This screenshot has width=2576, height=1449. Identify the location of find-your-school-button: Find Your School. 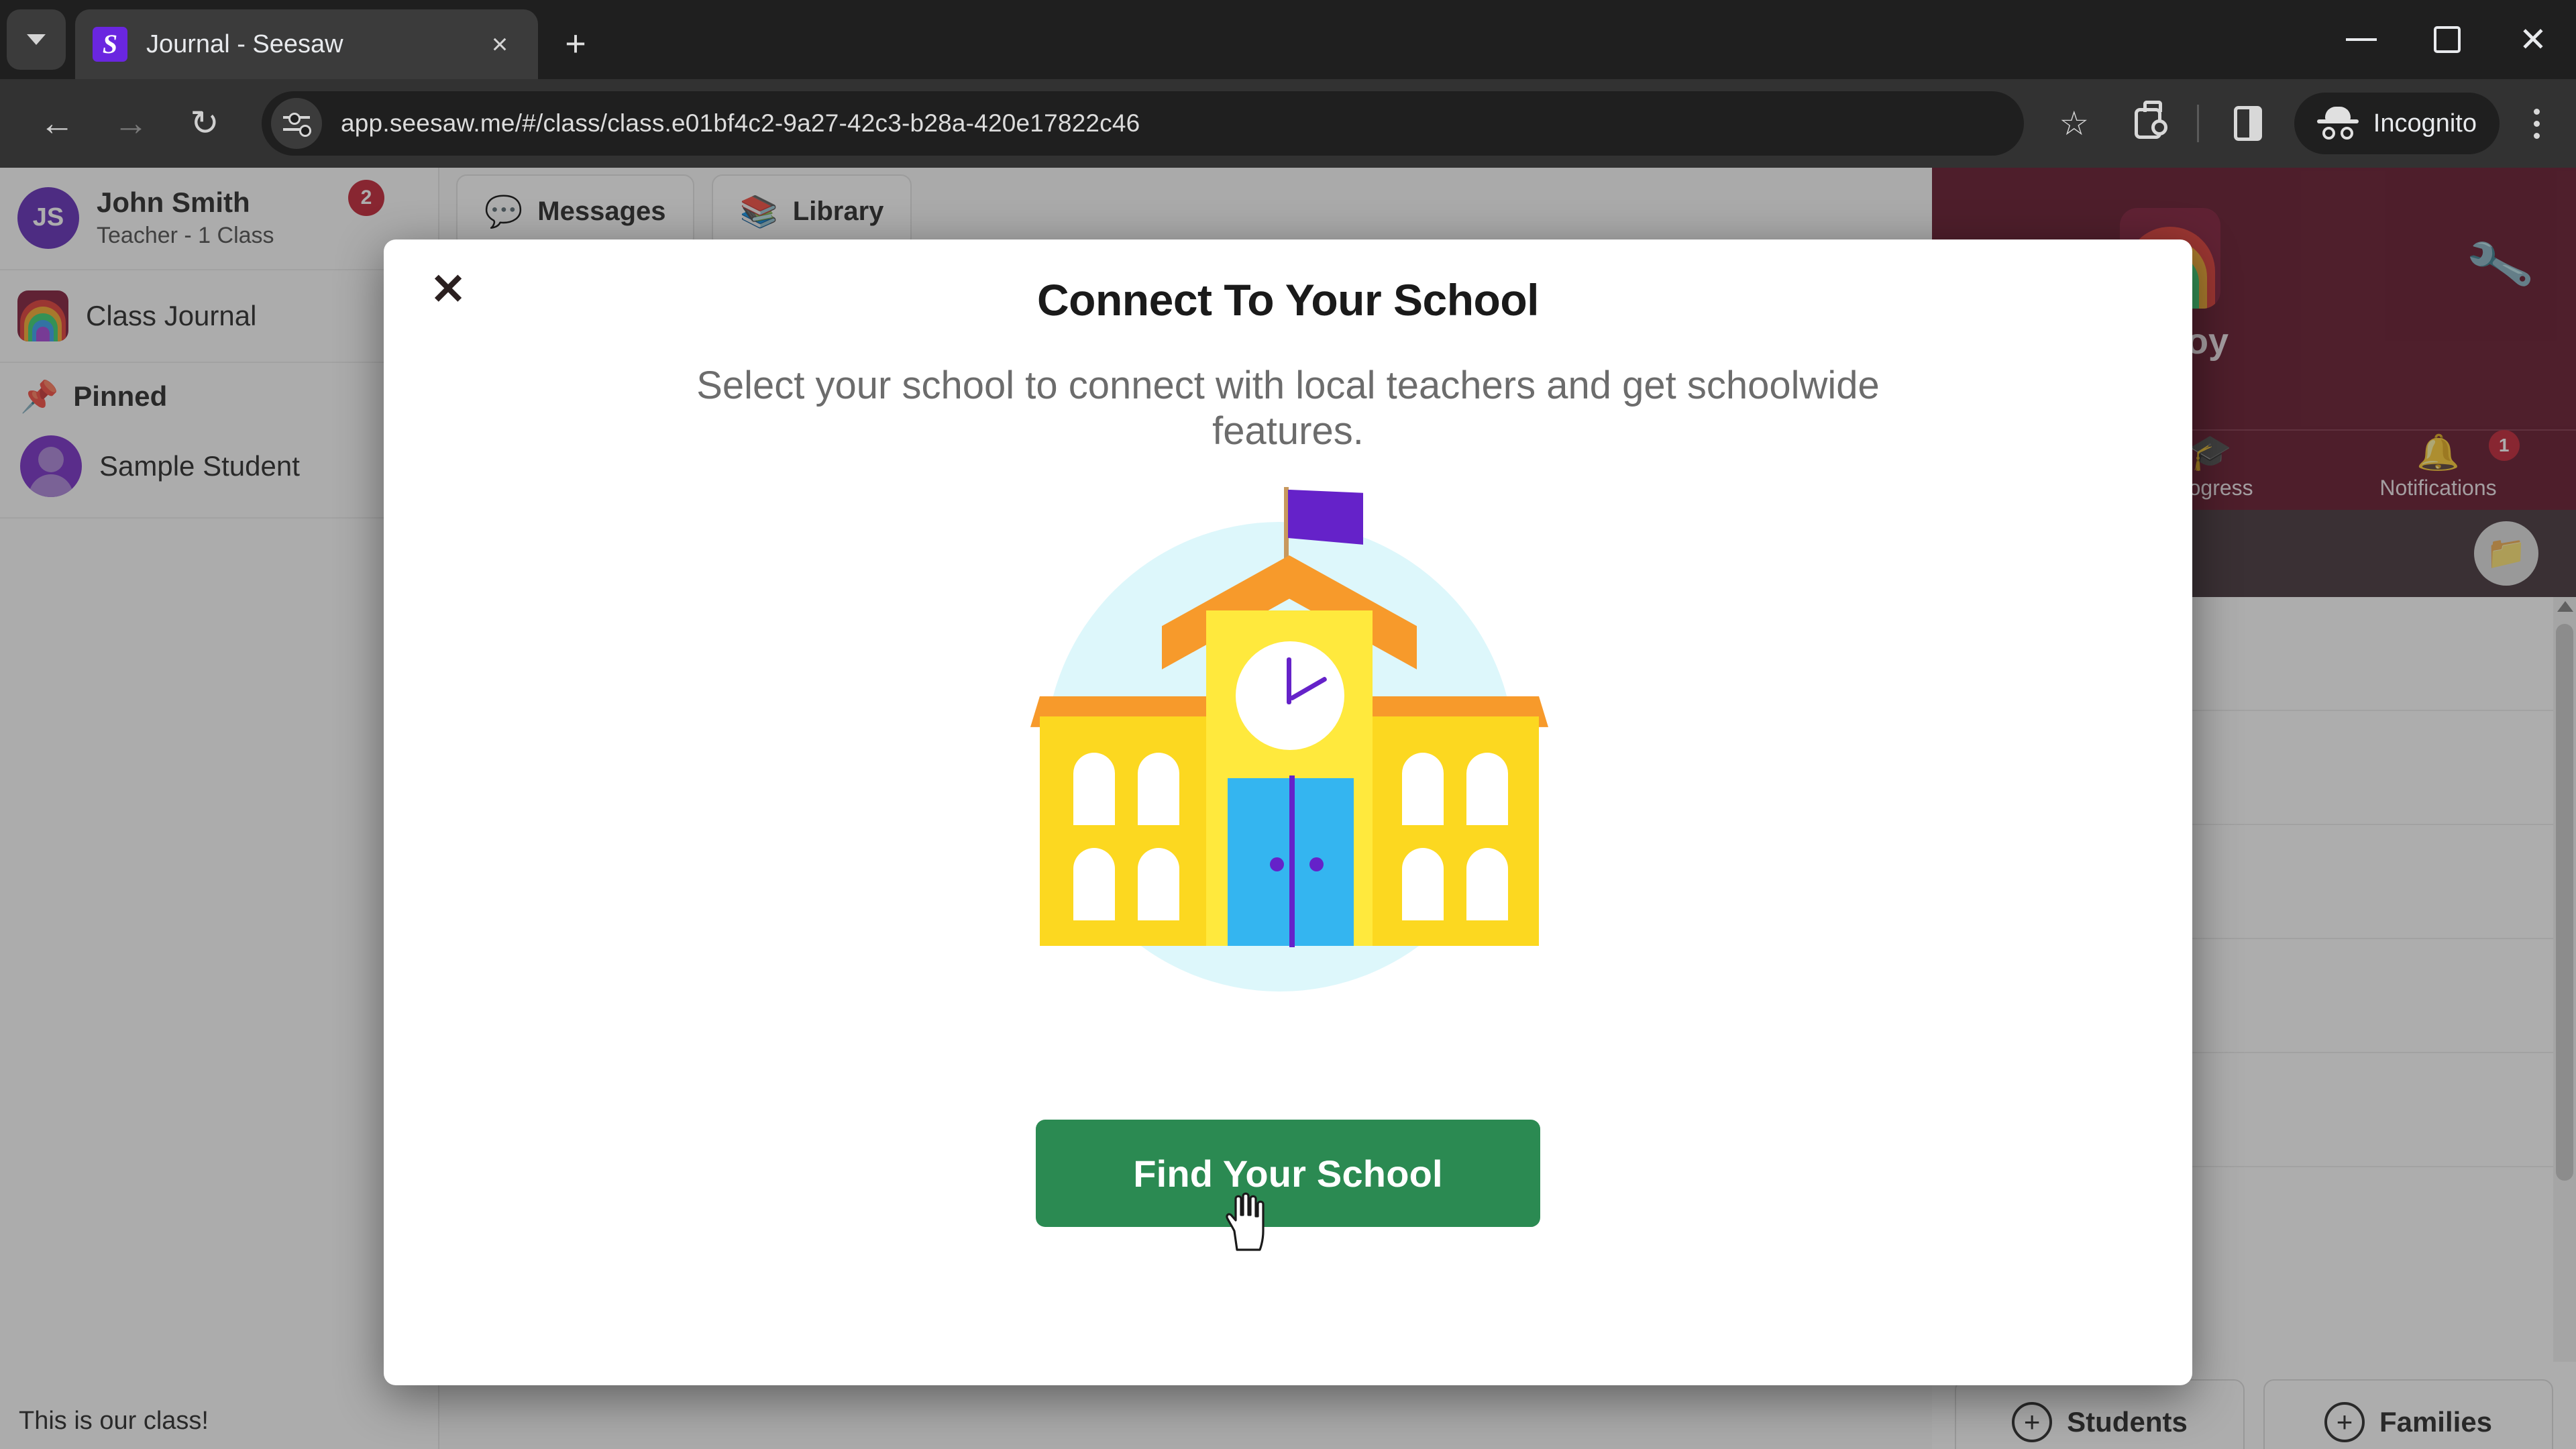
(1288, 1173).